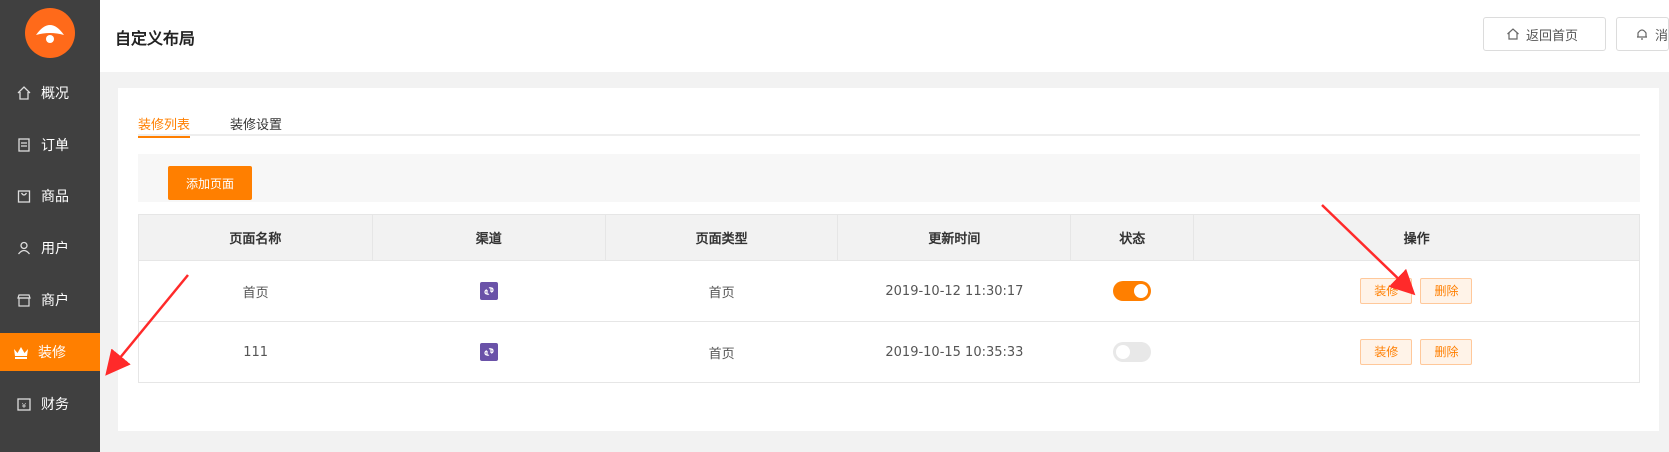 Image resolution: width=1669 pixels, height=452 pixels. What do you see at coordinates (1552, 36) in the screenshot?
I see `back-home-label: 返回首页` at bounding box center [1552, 36].